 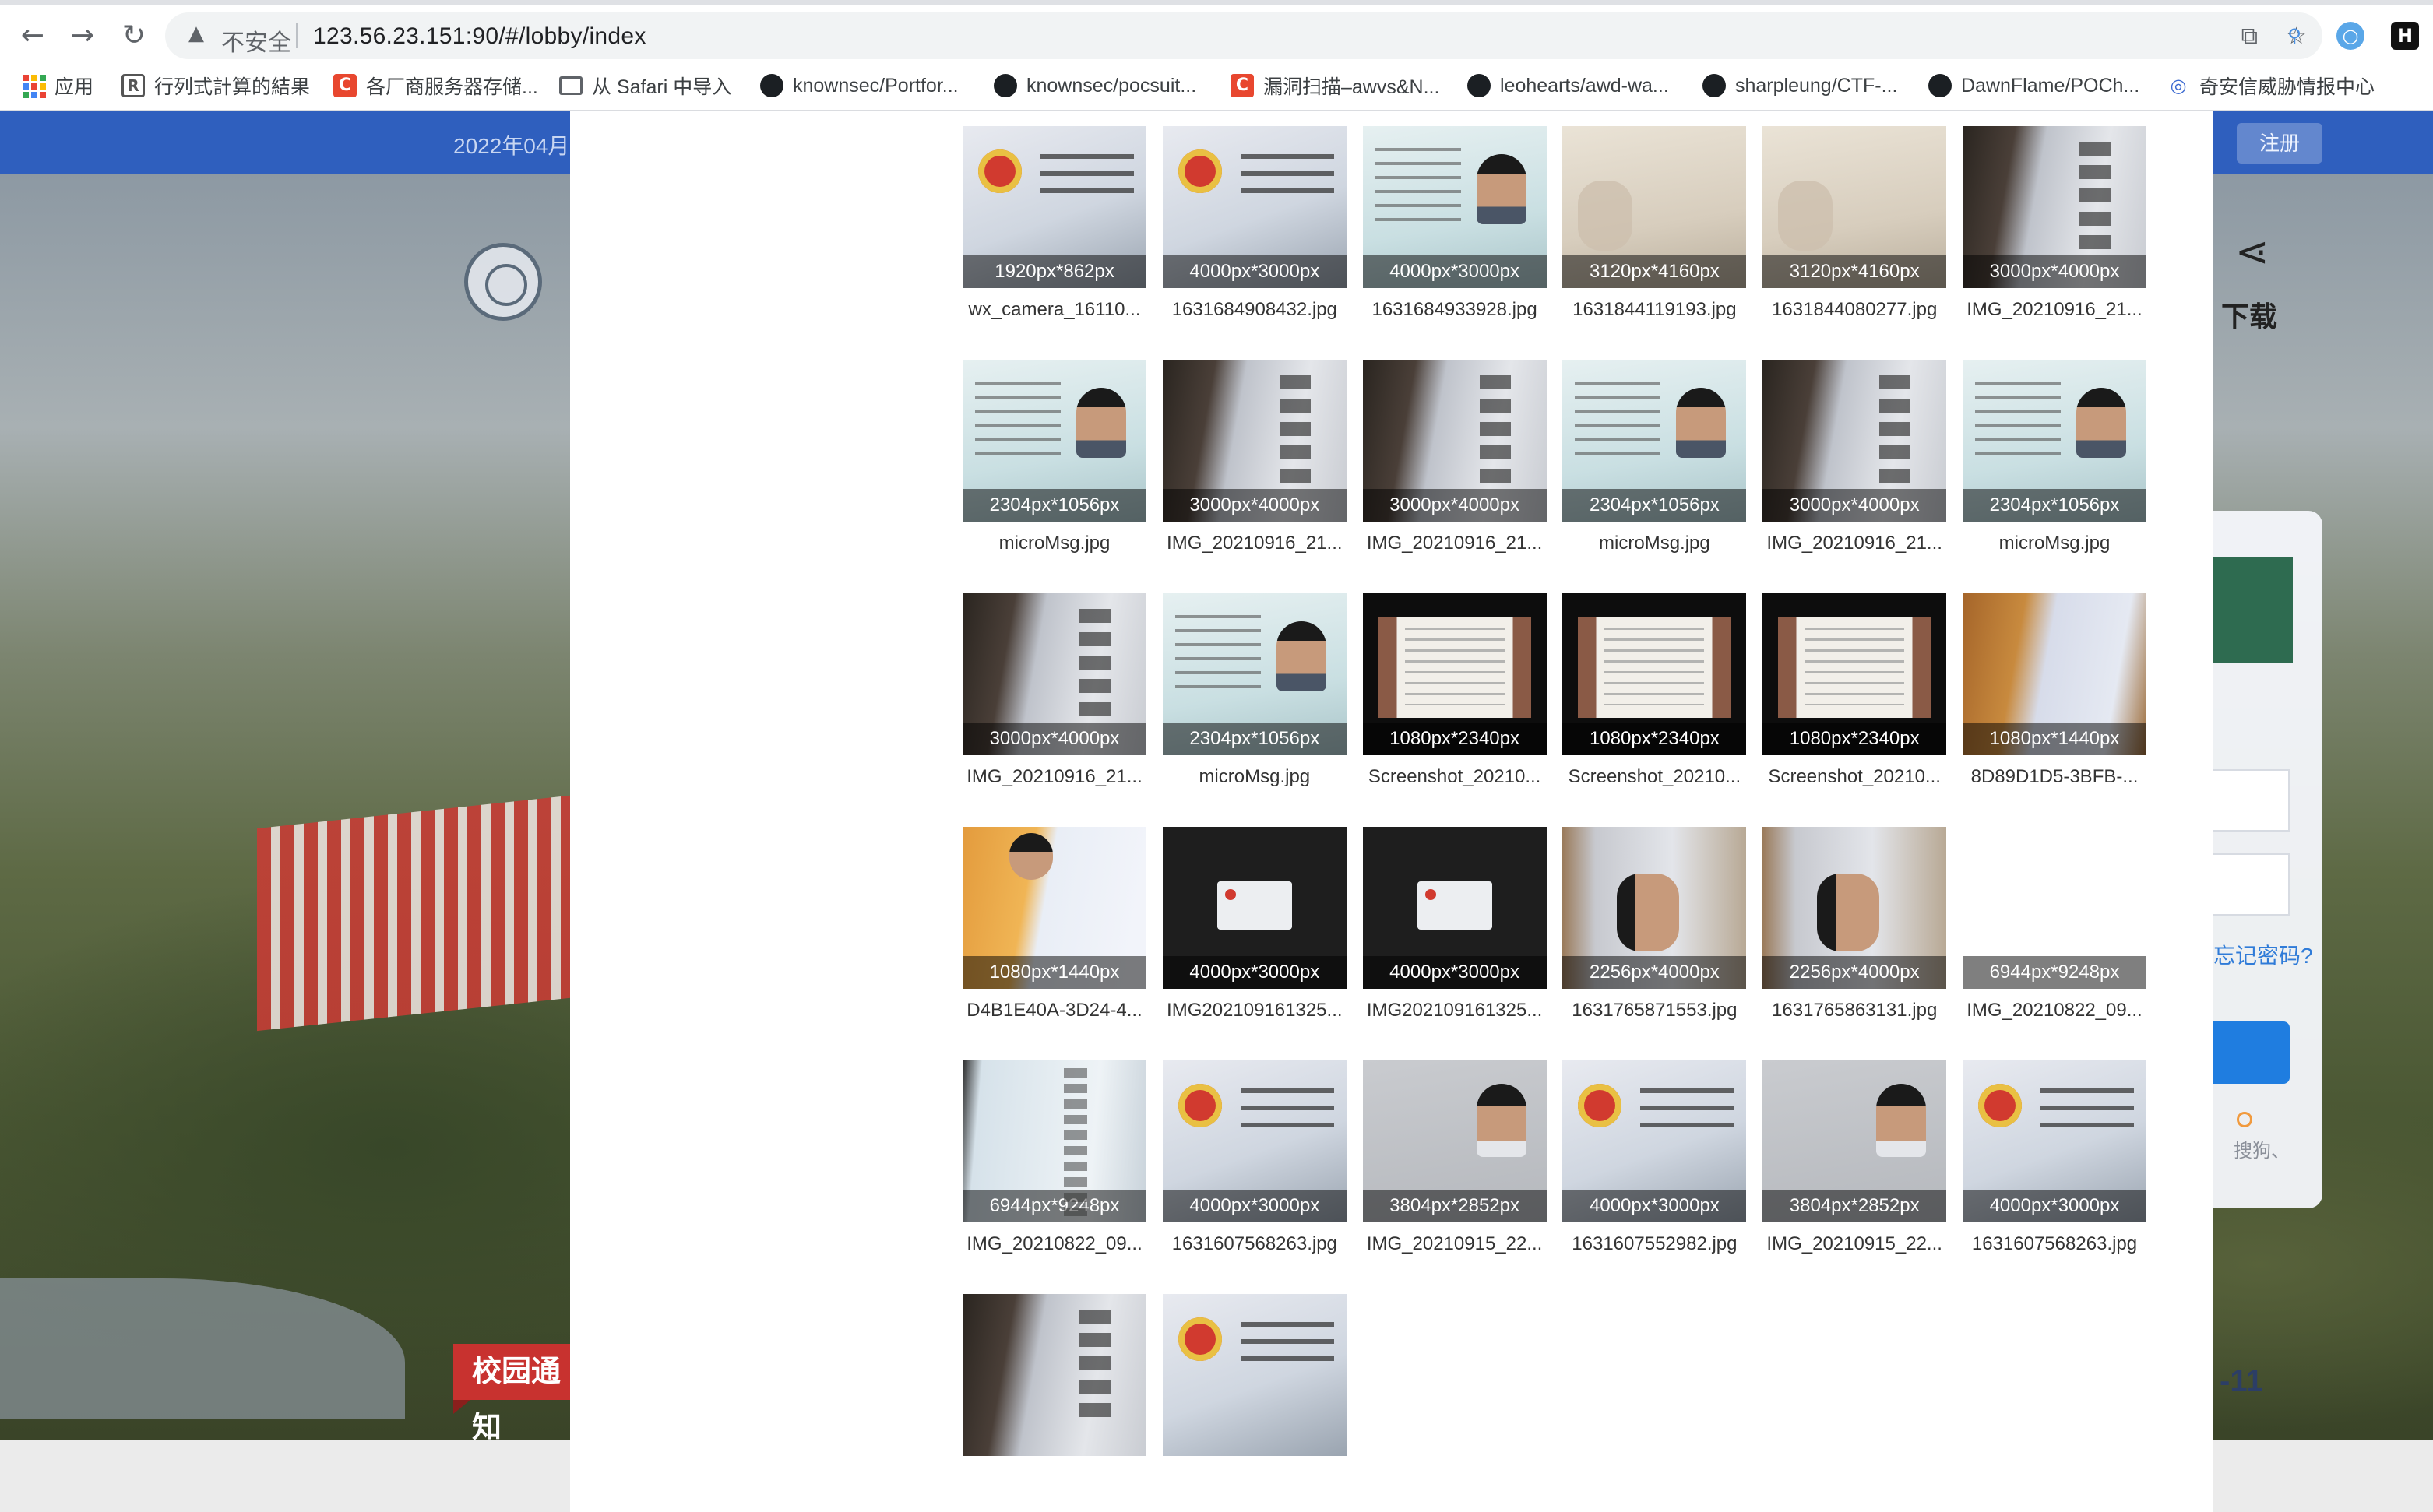 What do you see at coordinates (2350, 36) in the screenshot?
I see `extension-icon: ○` at bounding box center [2350, 36].